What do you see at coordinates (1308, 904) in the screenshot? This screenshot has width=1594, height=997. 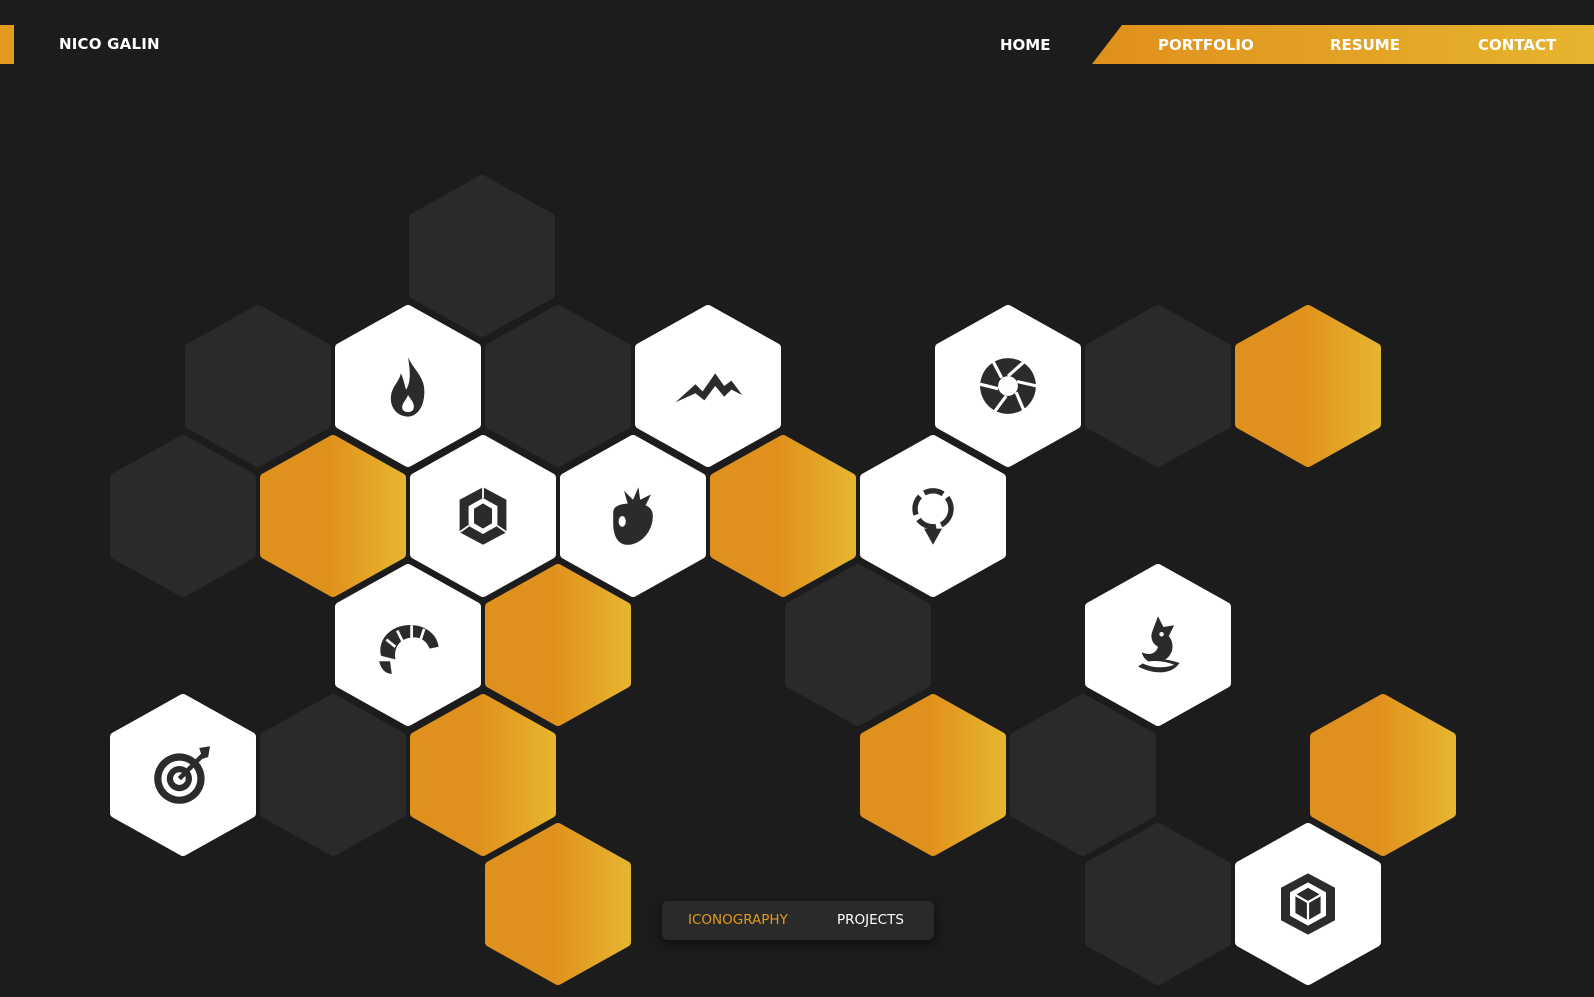 I see `cube-icon` at bounding box center [1308, 904].